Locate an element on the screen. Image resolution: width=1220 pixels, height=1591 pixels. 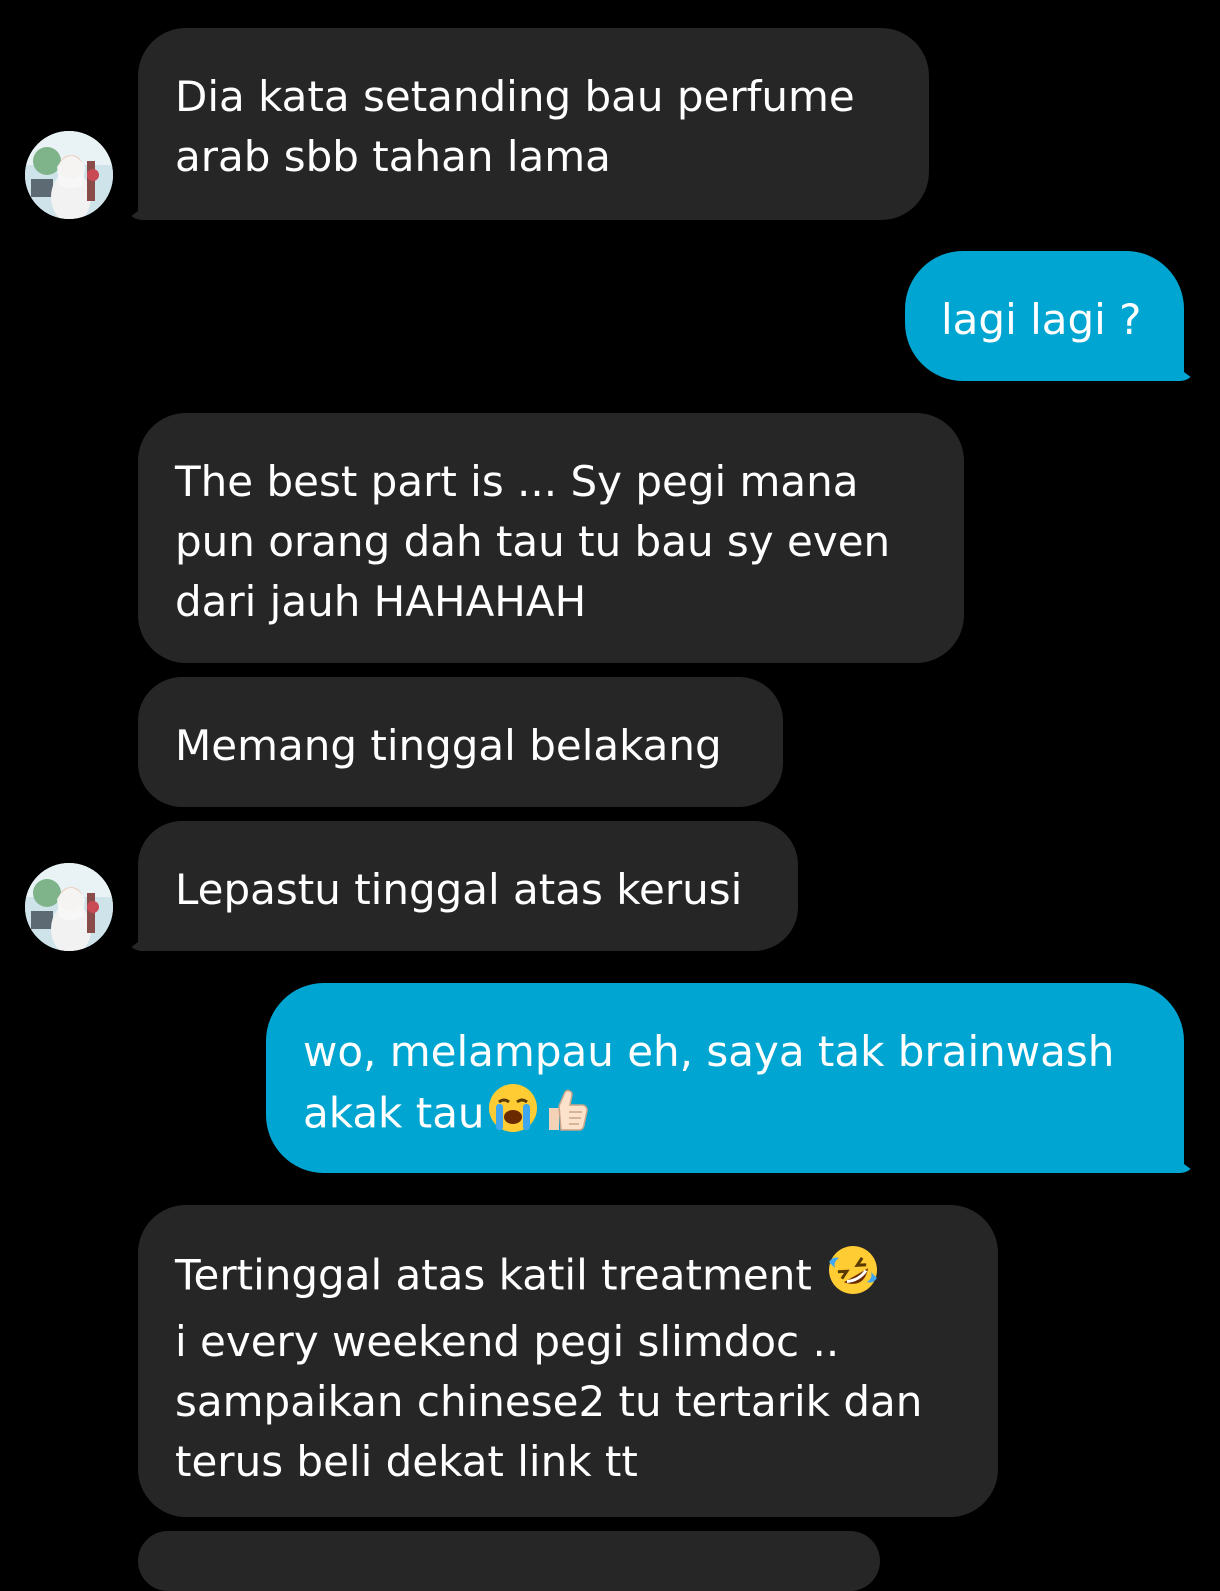
message-line: Tertinggal atas katil treatment is located at coordinates (568, 1278).